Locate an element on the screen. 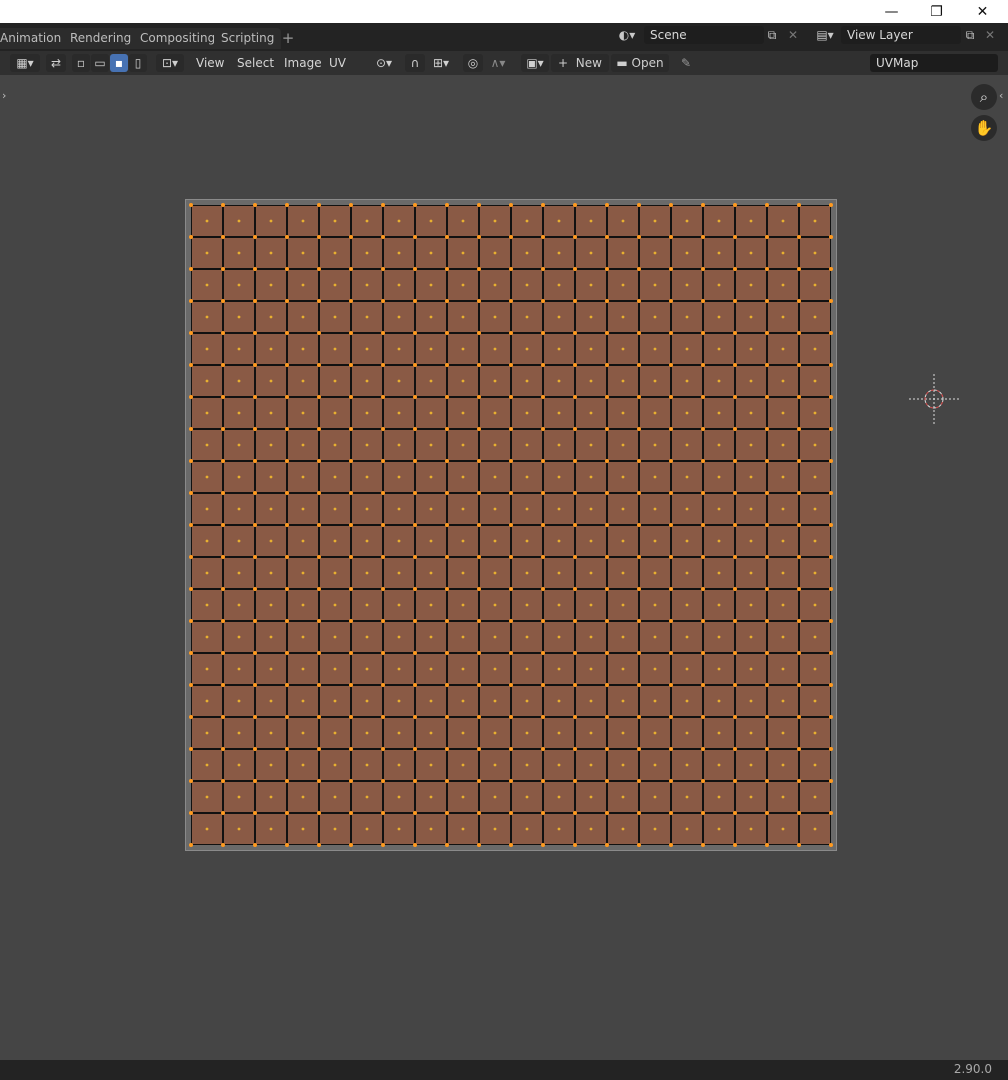 This screenshot has width=1008, height=1080. tab-rendering: Rendering is located at coordinates (101, 38).